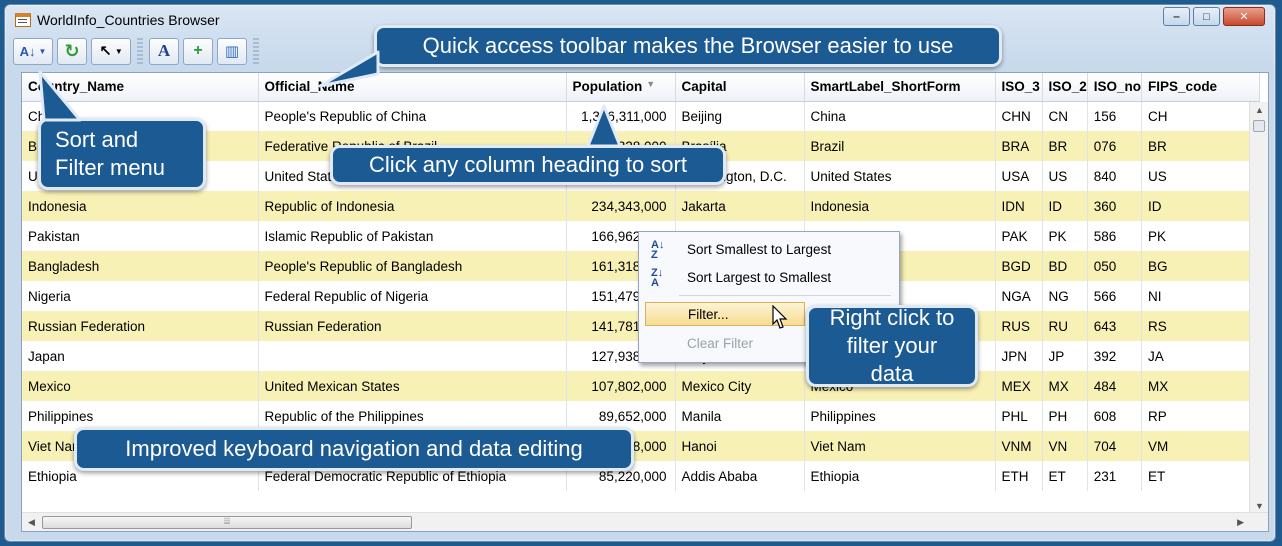 Image resolution: width=1282 pixels, height=546 pixels. Describe the element at coordinates (1065, 266) in the screenshot. I see `table-cell: BD` at that location.